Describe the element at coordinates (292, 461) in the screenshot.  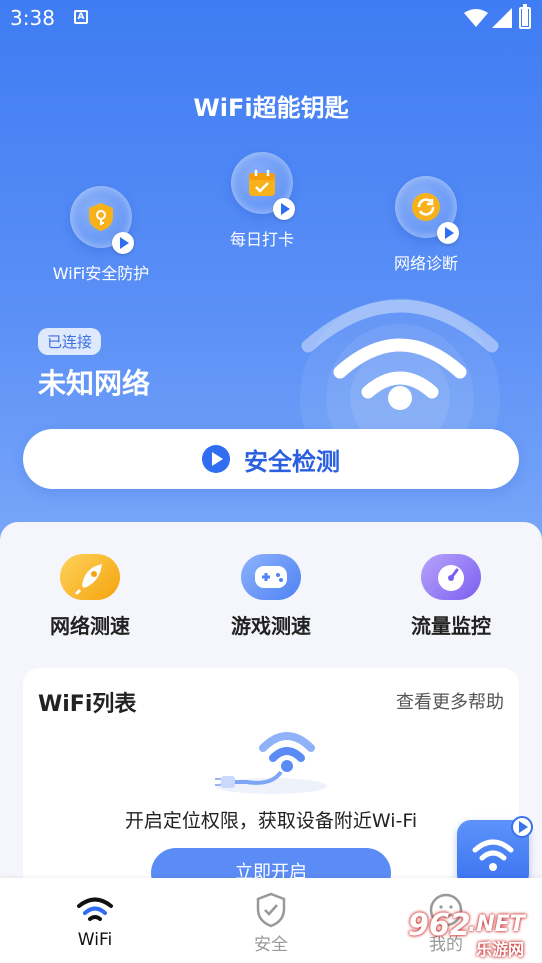
I see `security-check-label: 安全检测` at that location.